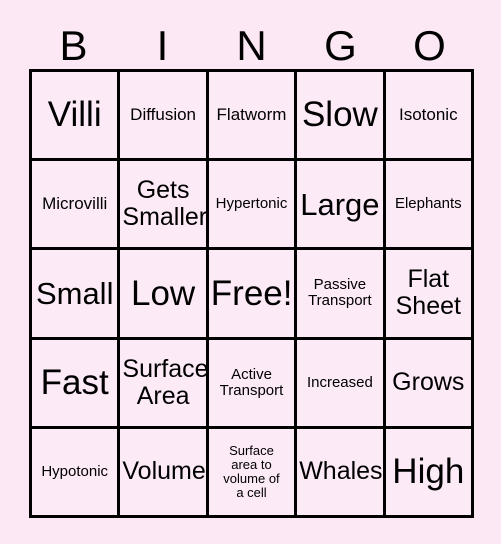 The height and width of the screenshot is (544, 501). I want to click on bingo-cell-label: Villi, so click(74, 115).